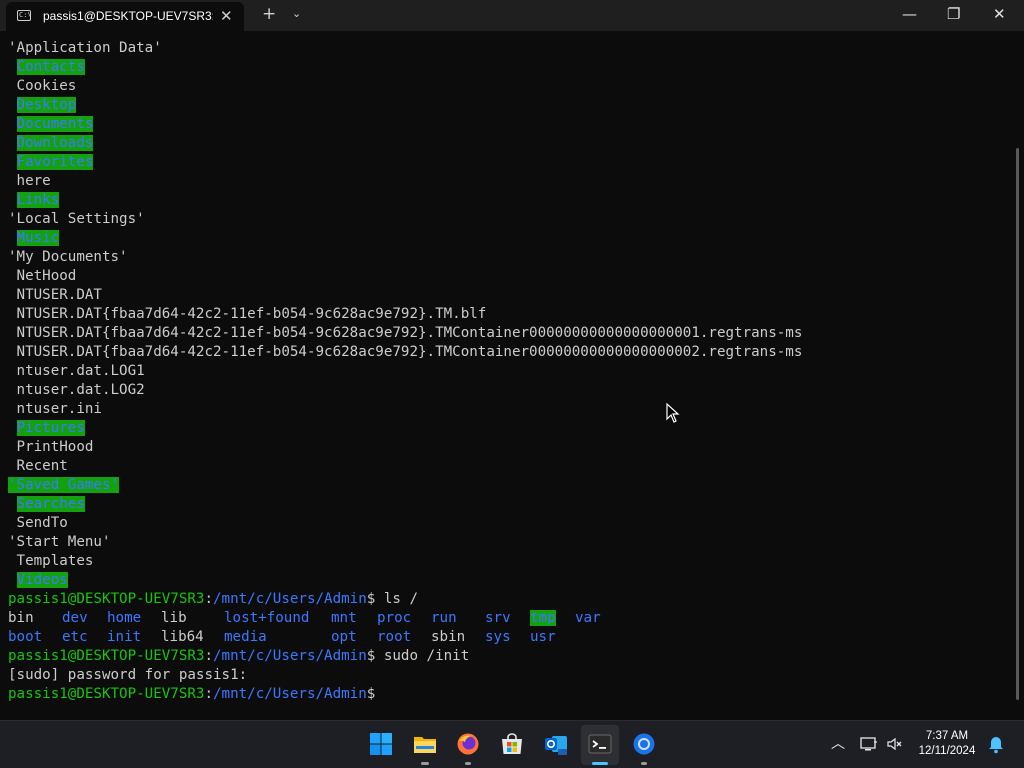 The image size is (1024, 768). What do you see at coordinates (59, 542) in the screenshot?
I see `list-item: 'Start Menu'` at bounding box center [59, 542].